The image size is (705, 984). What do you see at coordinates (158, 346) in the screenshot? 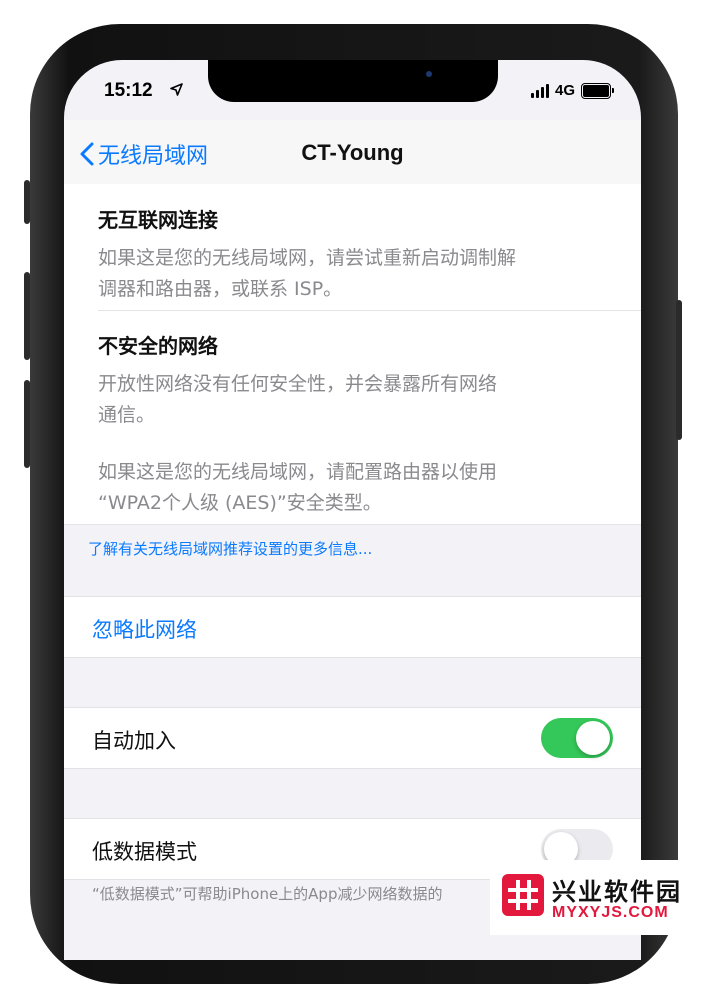
I see `warning-title: 不安全的网络` at bounding box center [158, 346].